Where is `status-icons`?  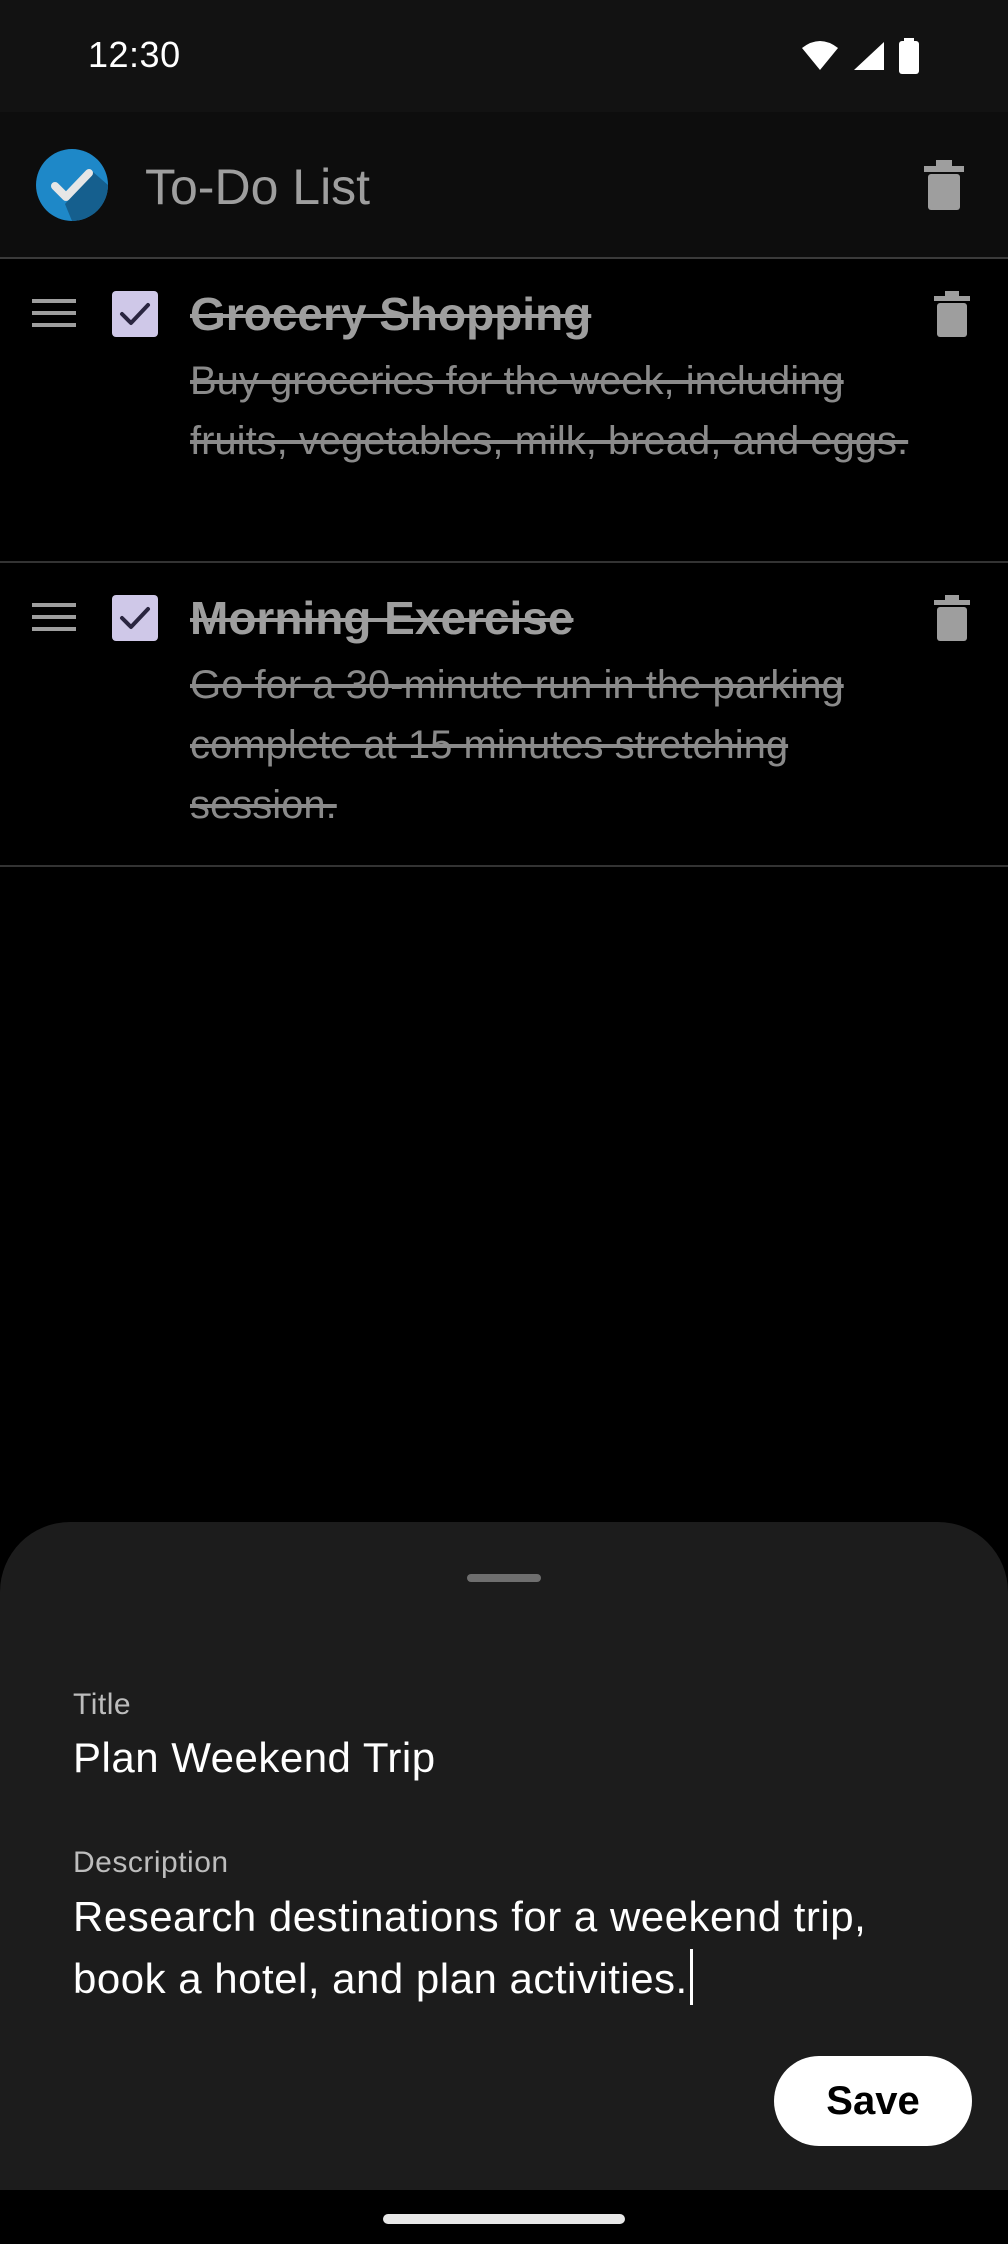
status-icons is located at coordinates (860, 56).